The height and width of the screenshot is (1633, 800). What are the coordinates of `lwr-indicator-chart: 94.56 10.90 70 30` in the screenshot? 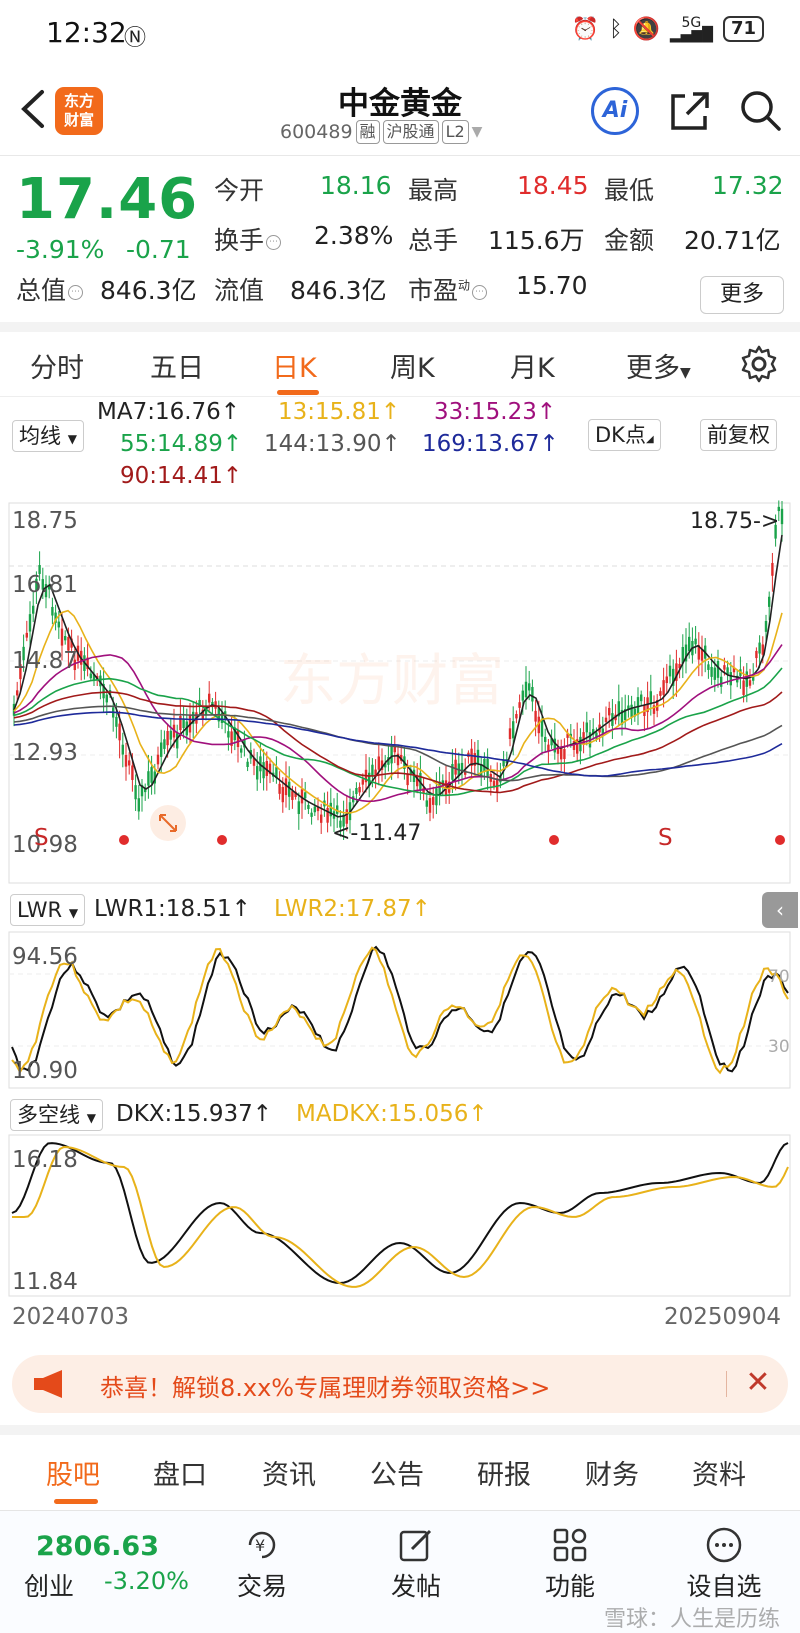 It's located at (400, 1010).